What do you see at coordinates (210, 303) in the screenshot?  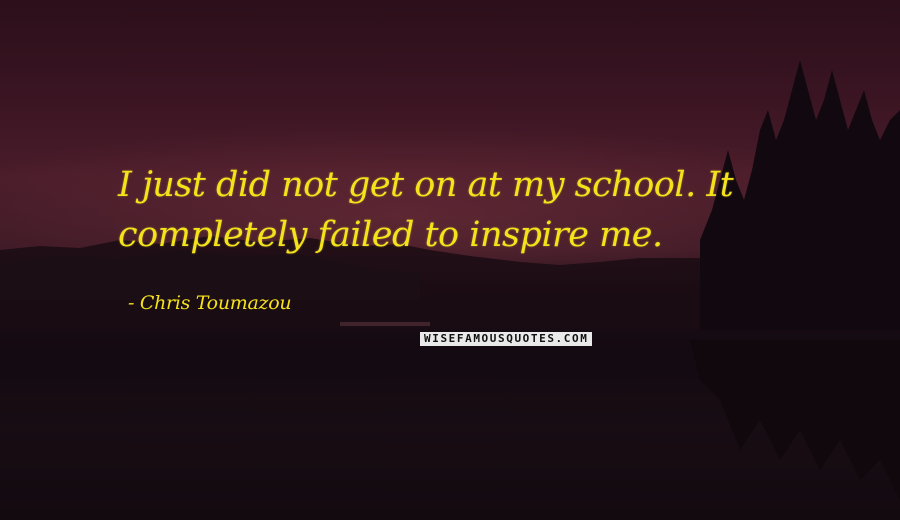 I see `quote-author: - Chris Toumazou` at bounding box center [210, 303].